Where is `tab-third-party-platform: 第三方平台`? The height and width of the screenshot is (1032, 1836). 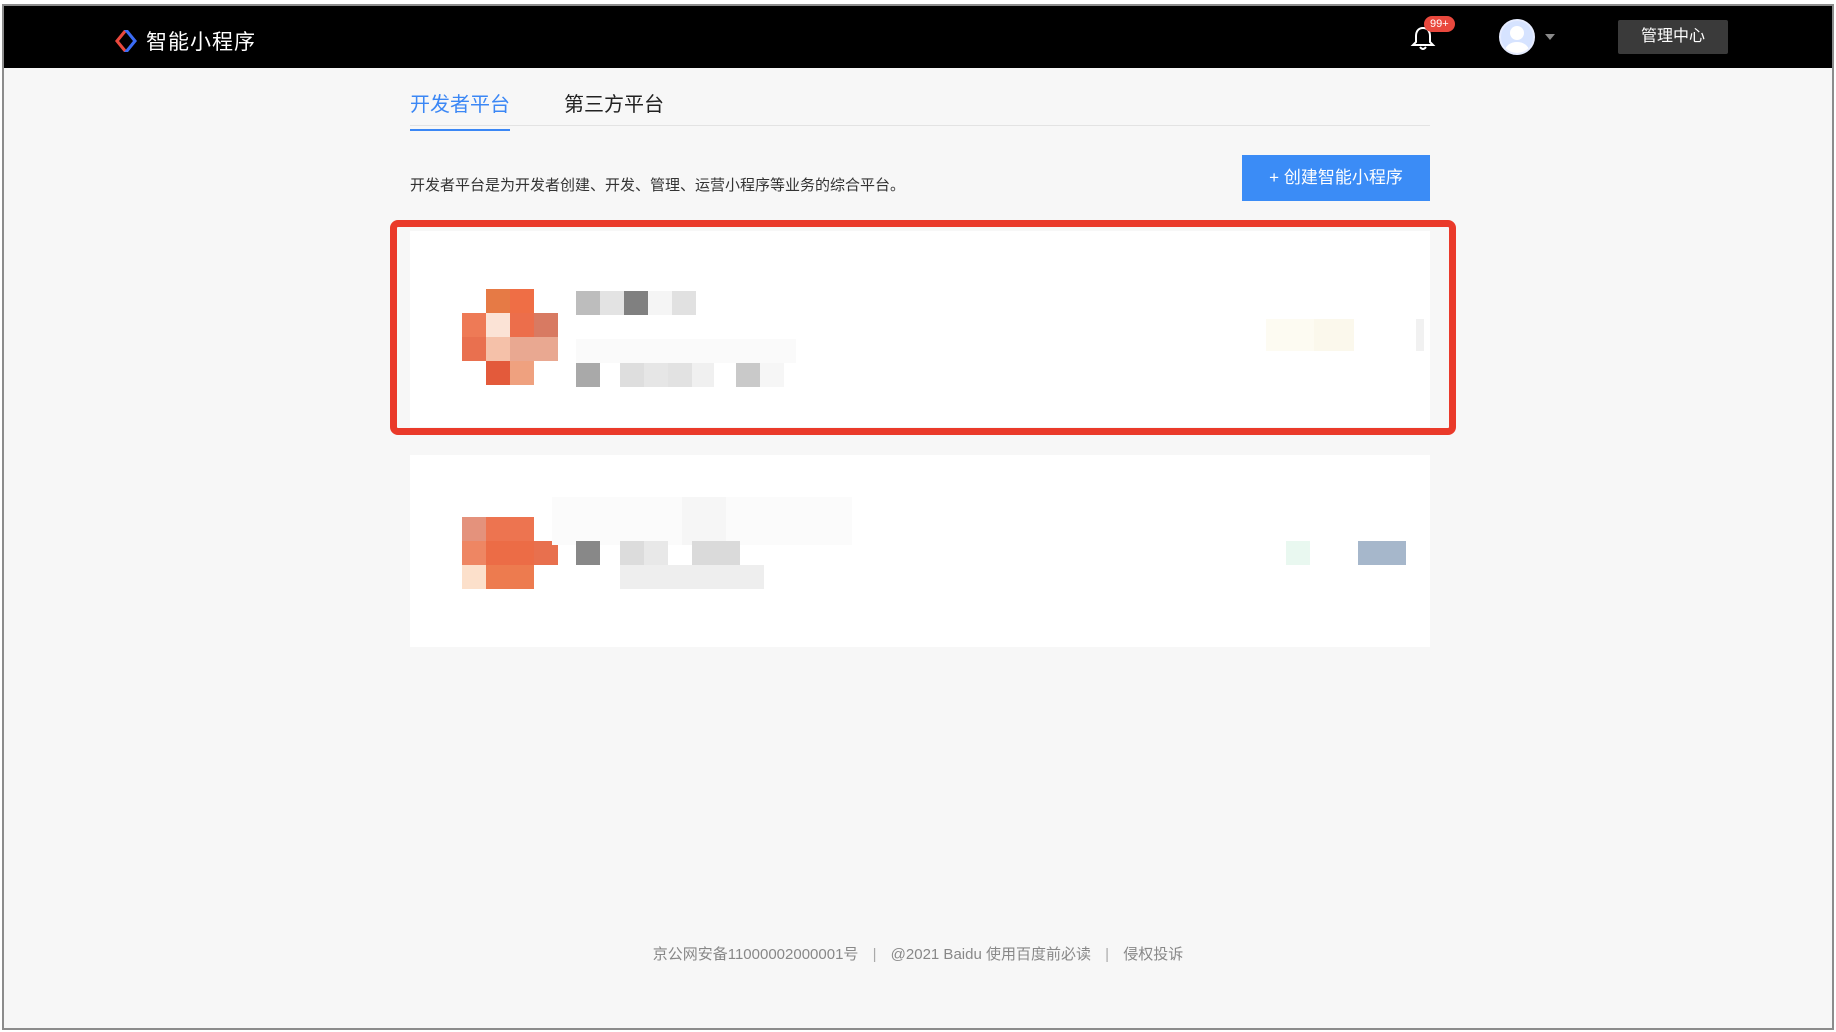
tab-third-party-platform: 第三方平台 is located at coordinates (614, 108).